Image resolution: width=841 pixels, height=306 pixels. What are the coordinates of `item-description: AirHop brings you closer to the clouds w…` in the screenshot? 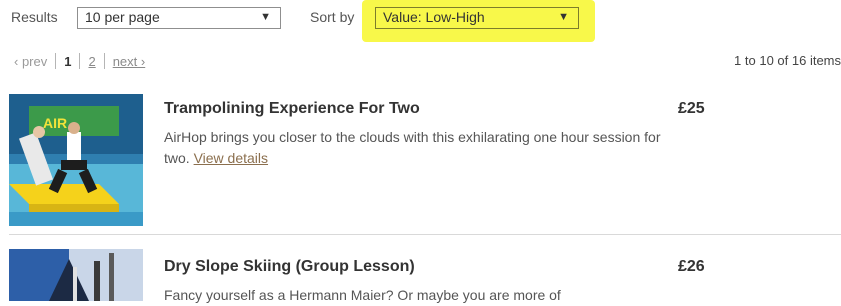 It's located at (414, 148).